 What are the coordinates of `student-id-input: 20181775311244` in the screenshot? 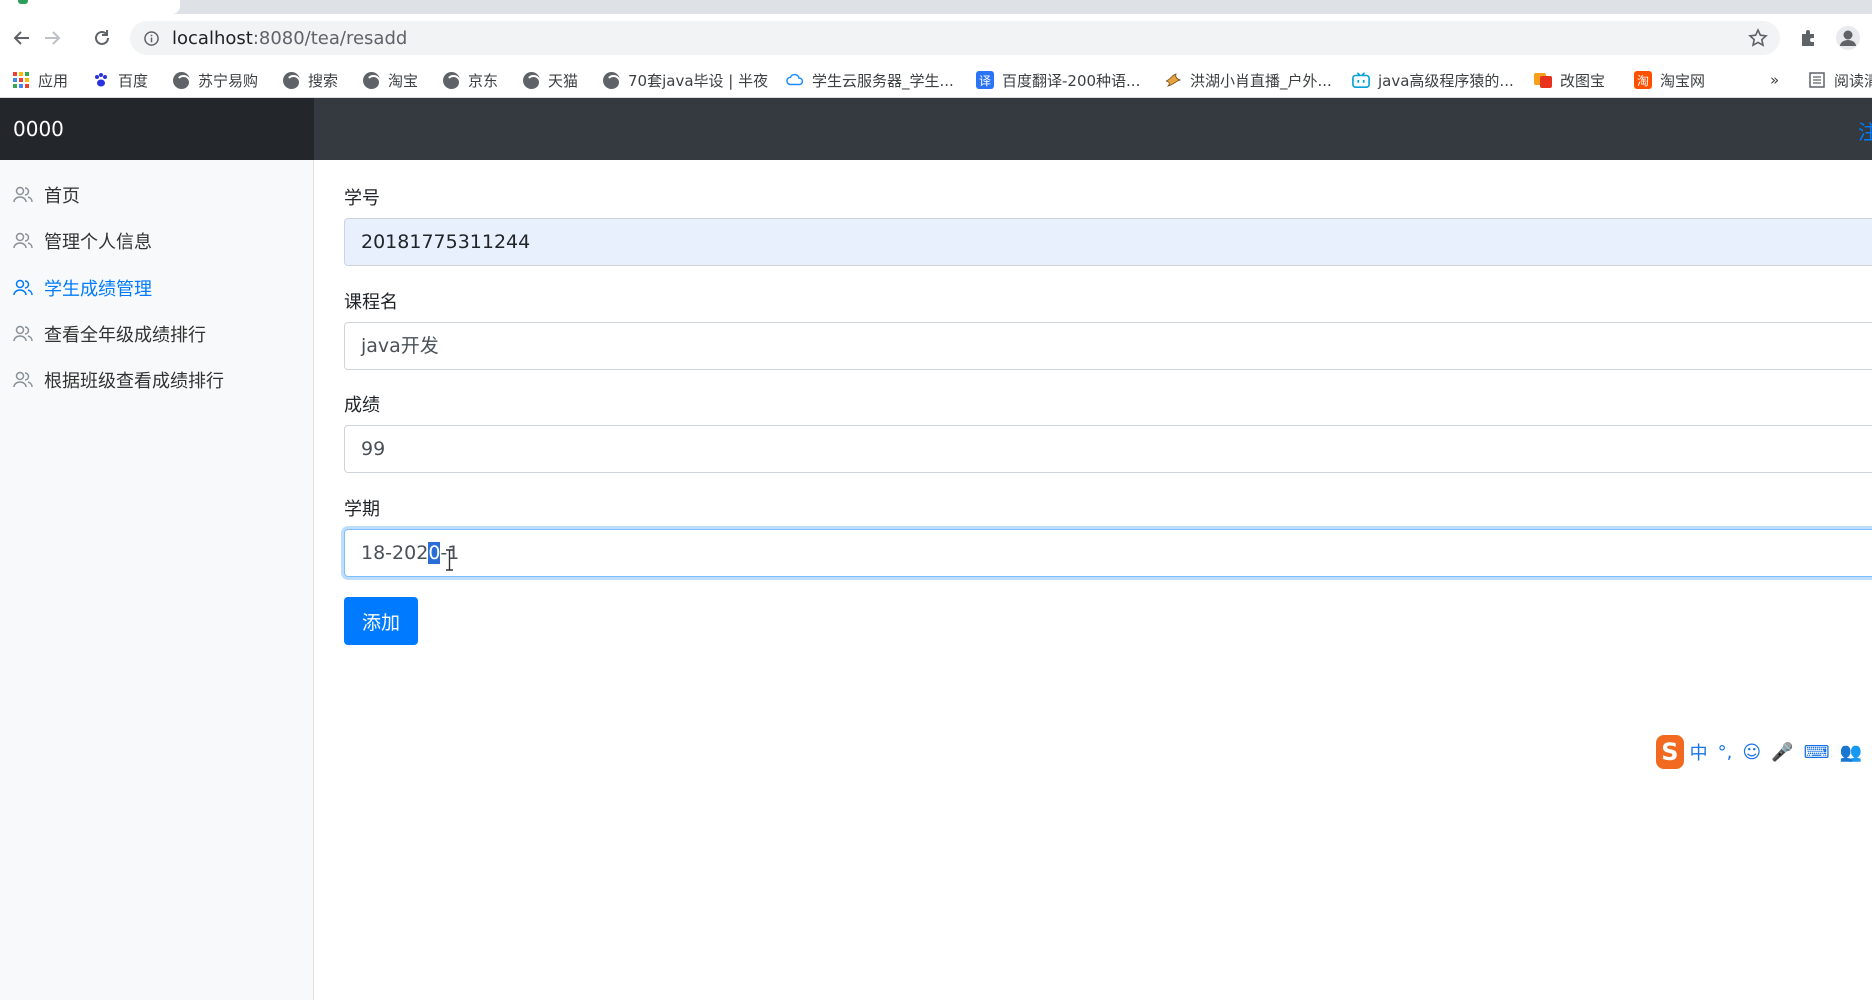 It's located at (1108, 242).